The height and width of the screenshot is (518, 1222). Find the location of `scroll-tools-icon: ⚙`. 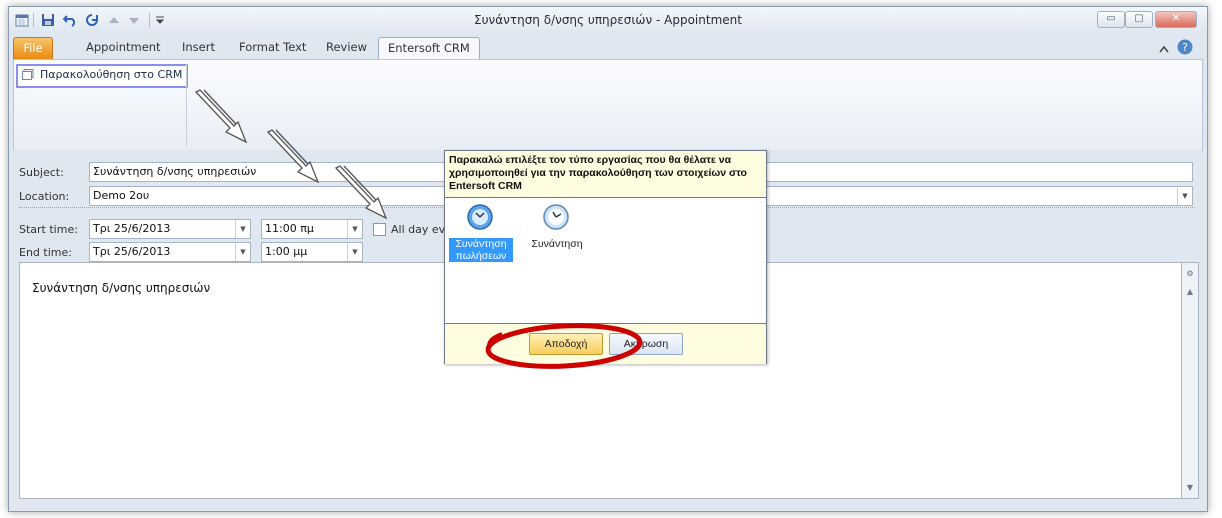

scroll-tools-icon: ⚙ is located at coordinates (1190, 274).